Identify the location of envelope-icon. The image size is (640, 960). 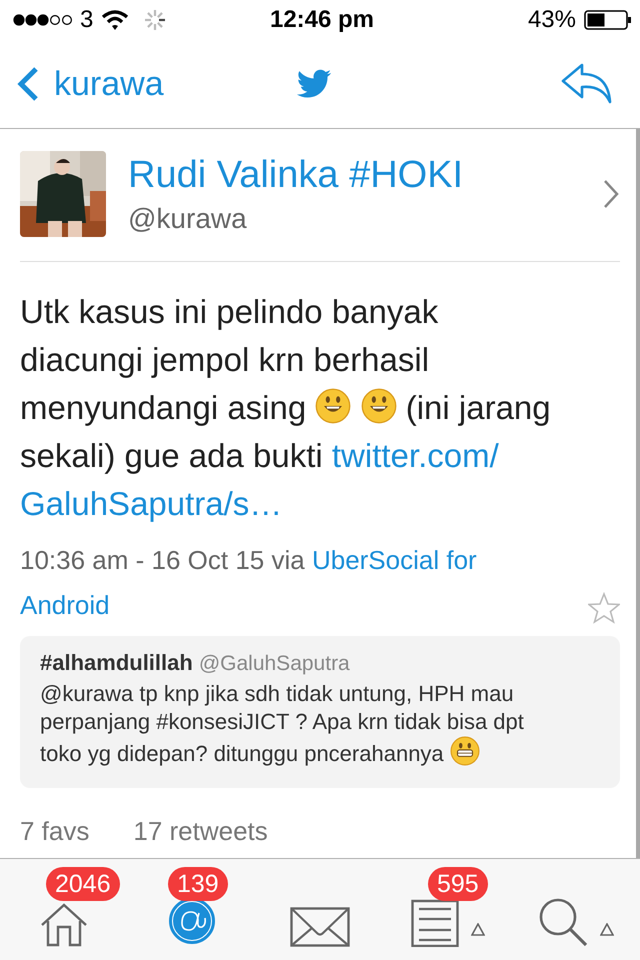
(320, 927).